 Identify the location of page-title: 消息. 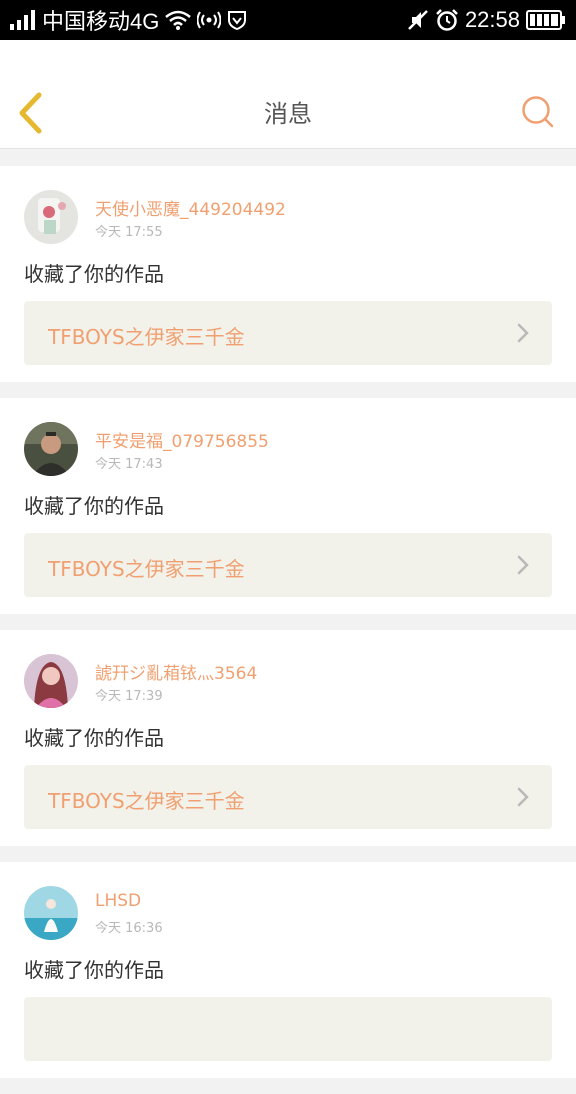
(288, 114).